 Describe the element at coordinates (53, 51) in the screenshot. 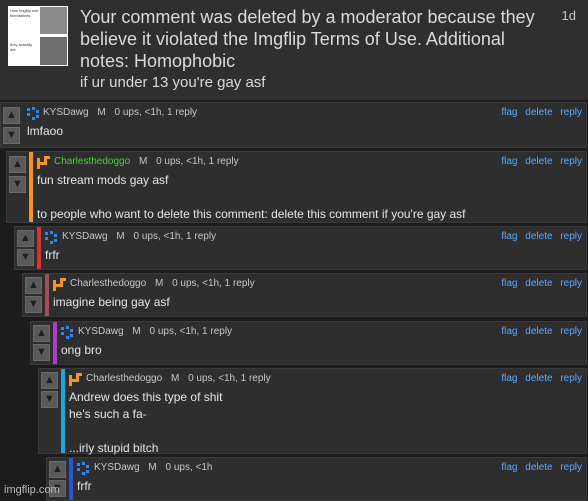

I see `thumbnail-photo-bottom` at that location.